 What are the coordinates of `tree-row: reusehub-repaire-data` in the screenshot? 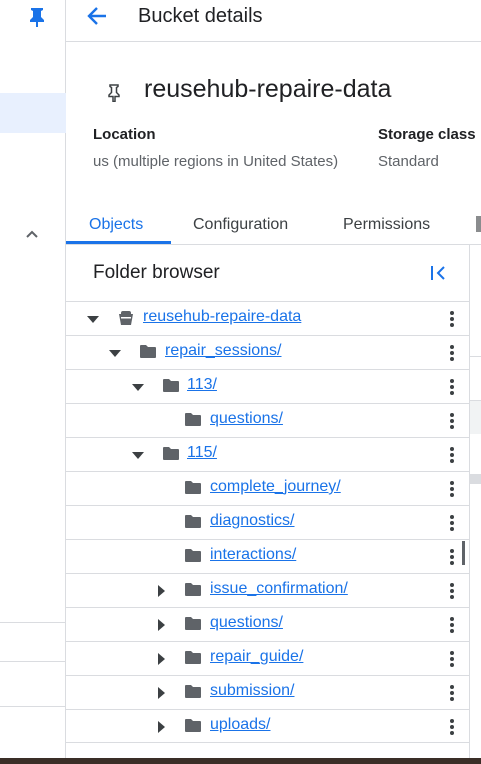 It's located at (268, 318).